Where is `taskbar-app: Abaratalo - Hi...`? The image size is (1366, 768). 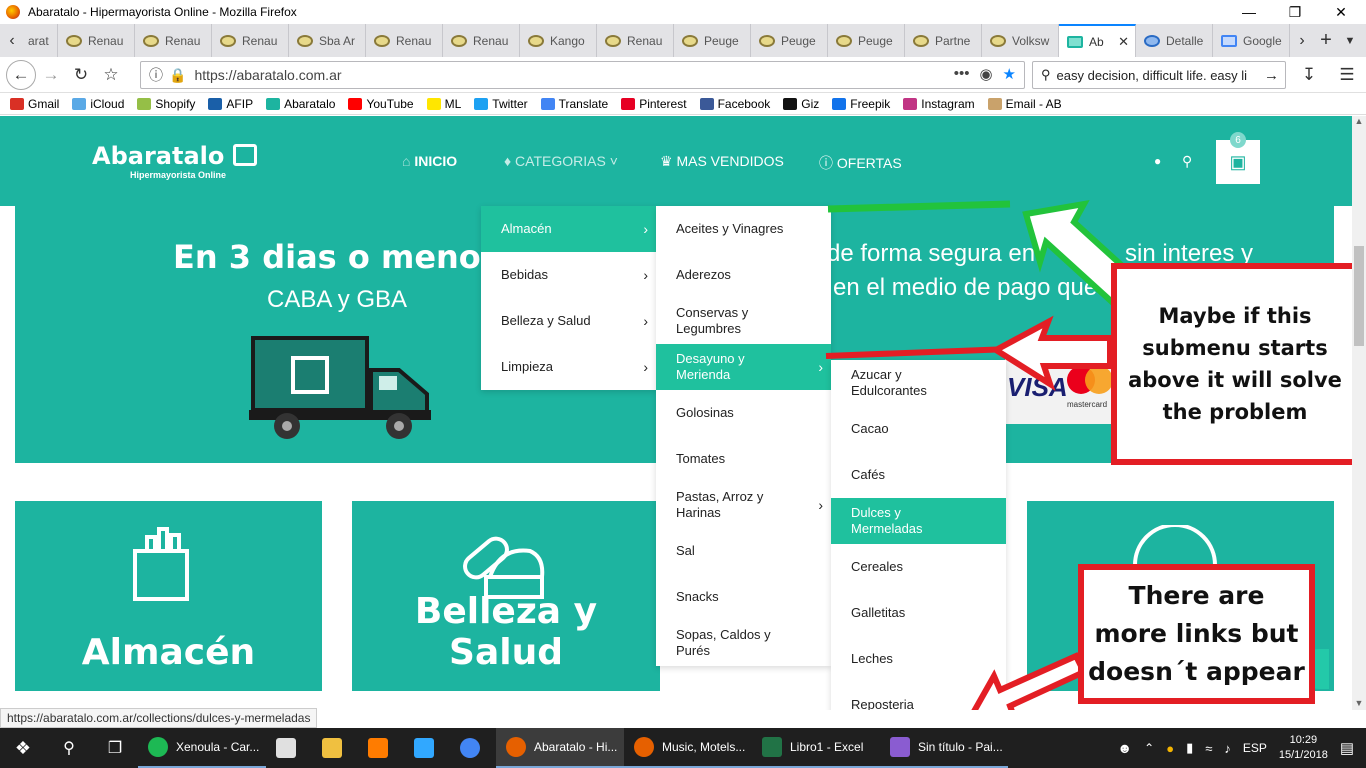 taskbar-app: Abaratalo - Hi... is located at coordinates (560, 748).